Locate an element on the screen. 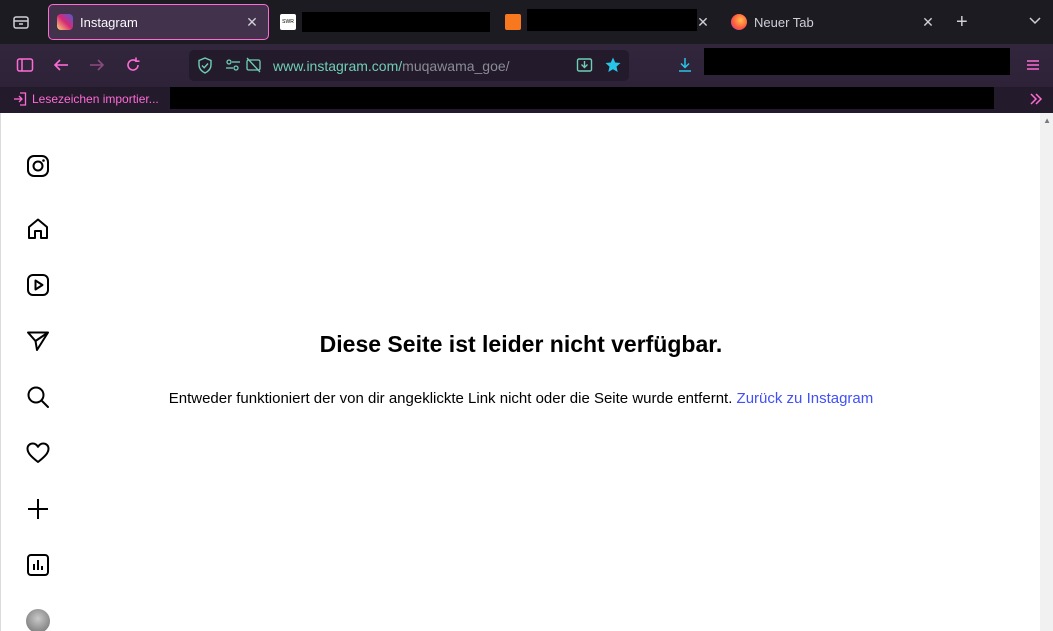 This screenshot has height=631, width=1053. forward-button is located at coordinates (97, 65).